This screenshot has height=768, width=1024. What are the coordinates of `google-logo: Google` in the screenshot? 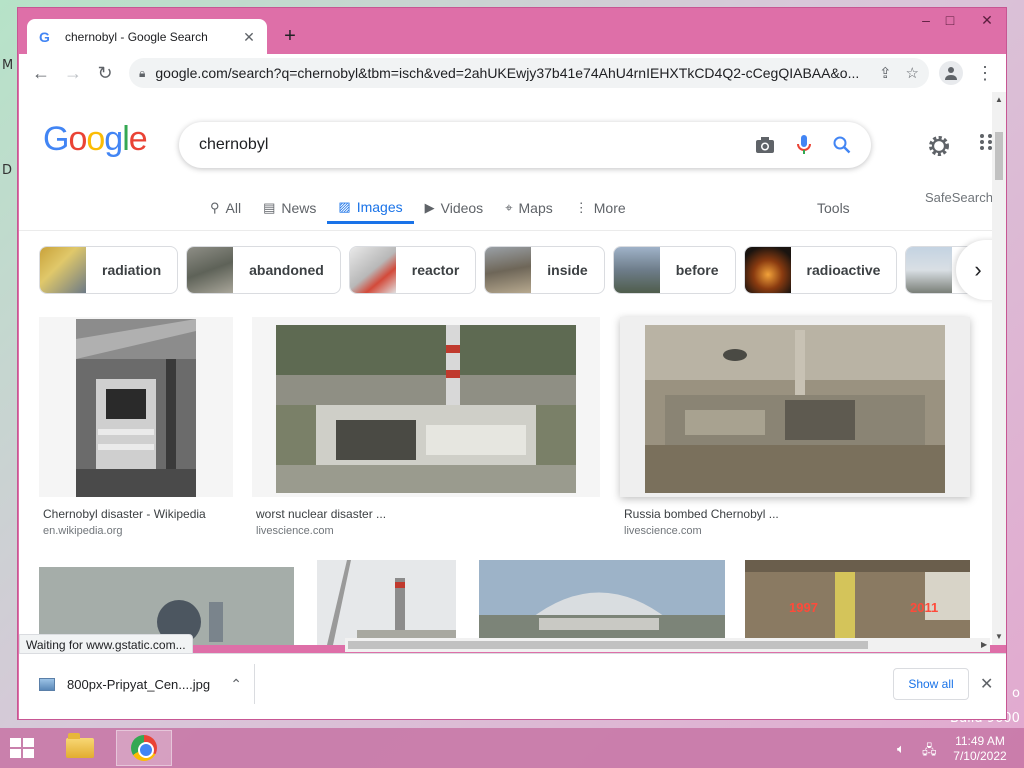 It's located at (95, 139).